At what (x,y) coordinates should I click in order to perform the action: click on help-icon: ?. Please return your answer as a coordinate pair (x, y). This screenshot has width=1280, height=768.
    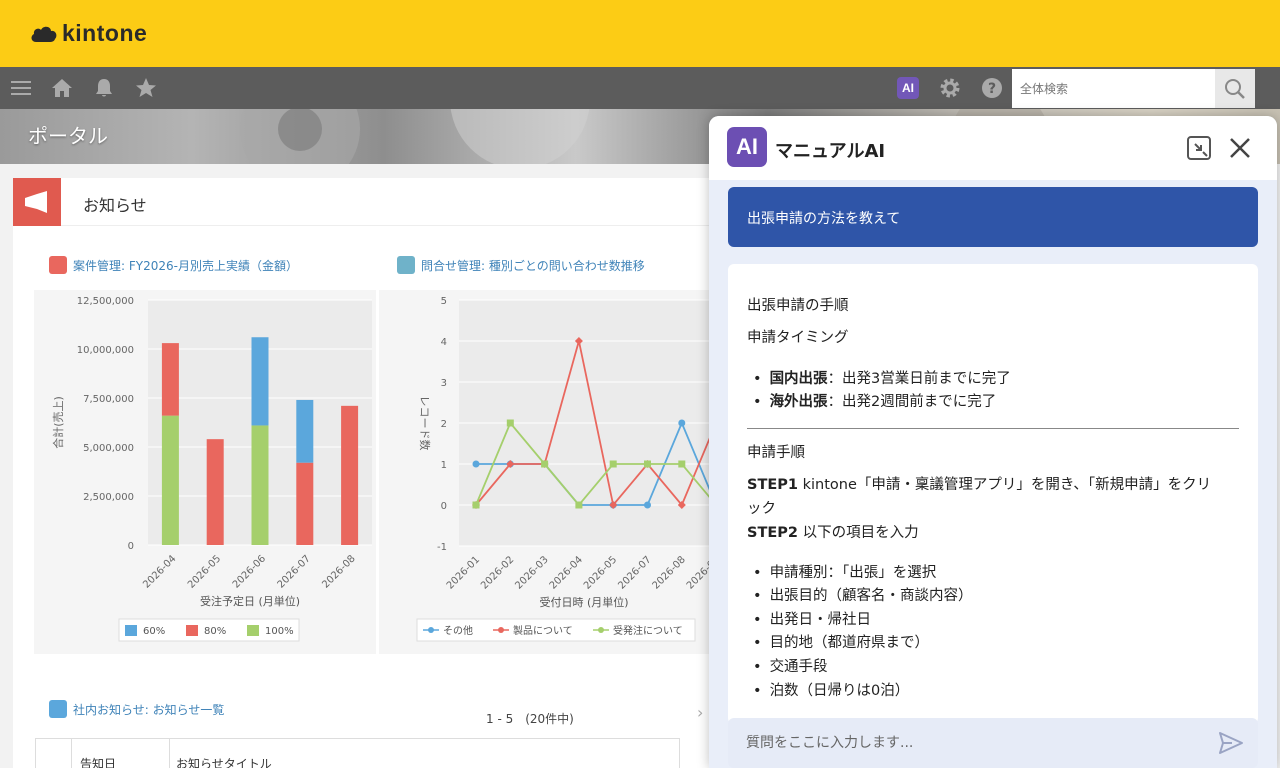
    Looking at the image, I should click on (992, 88).